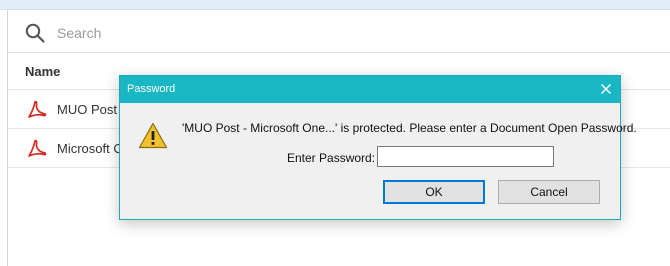  What do you see at coordinates (90, 148) in the screenshot?
I see `file-name: Microsoft C` at bounding box center [90, 148].